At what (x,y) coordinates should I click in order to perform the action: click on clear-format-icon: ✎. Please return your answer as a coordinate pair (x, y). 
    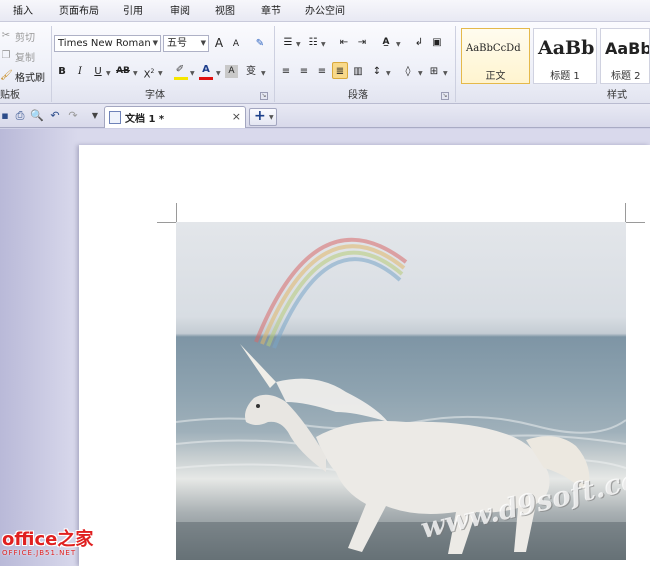
    Looking at the image, I should click on (260, 43).